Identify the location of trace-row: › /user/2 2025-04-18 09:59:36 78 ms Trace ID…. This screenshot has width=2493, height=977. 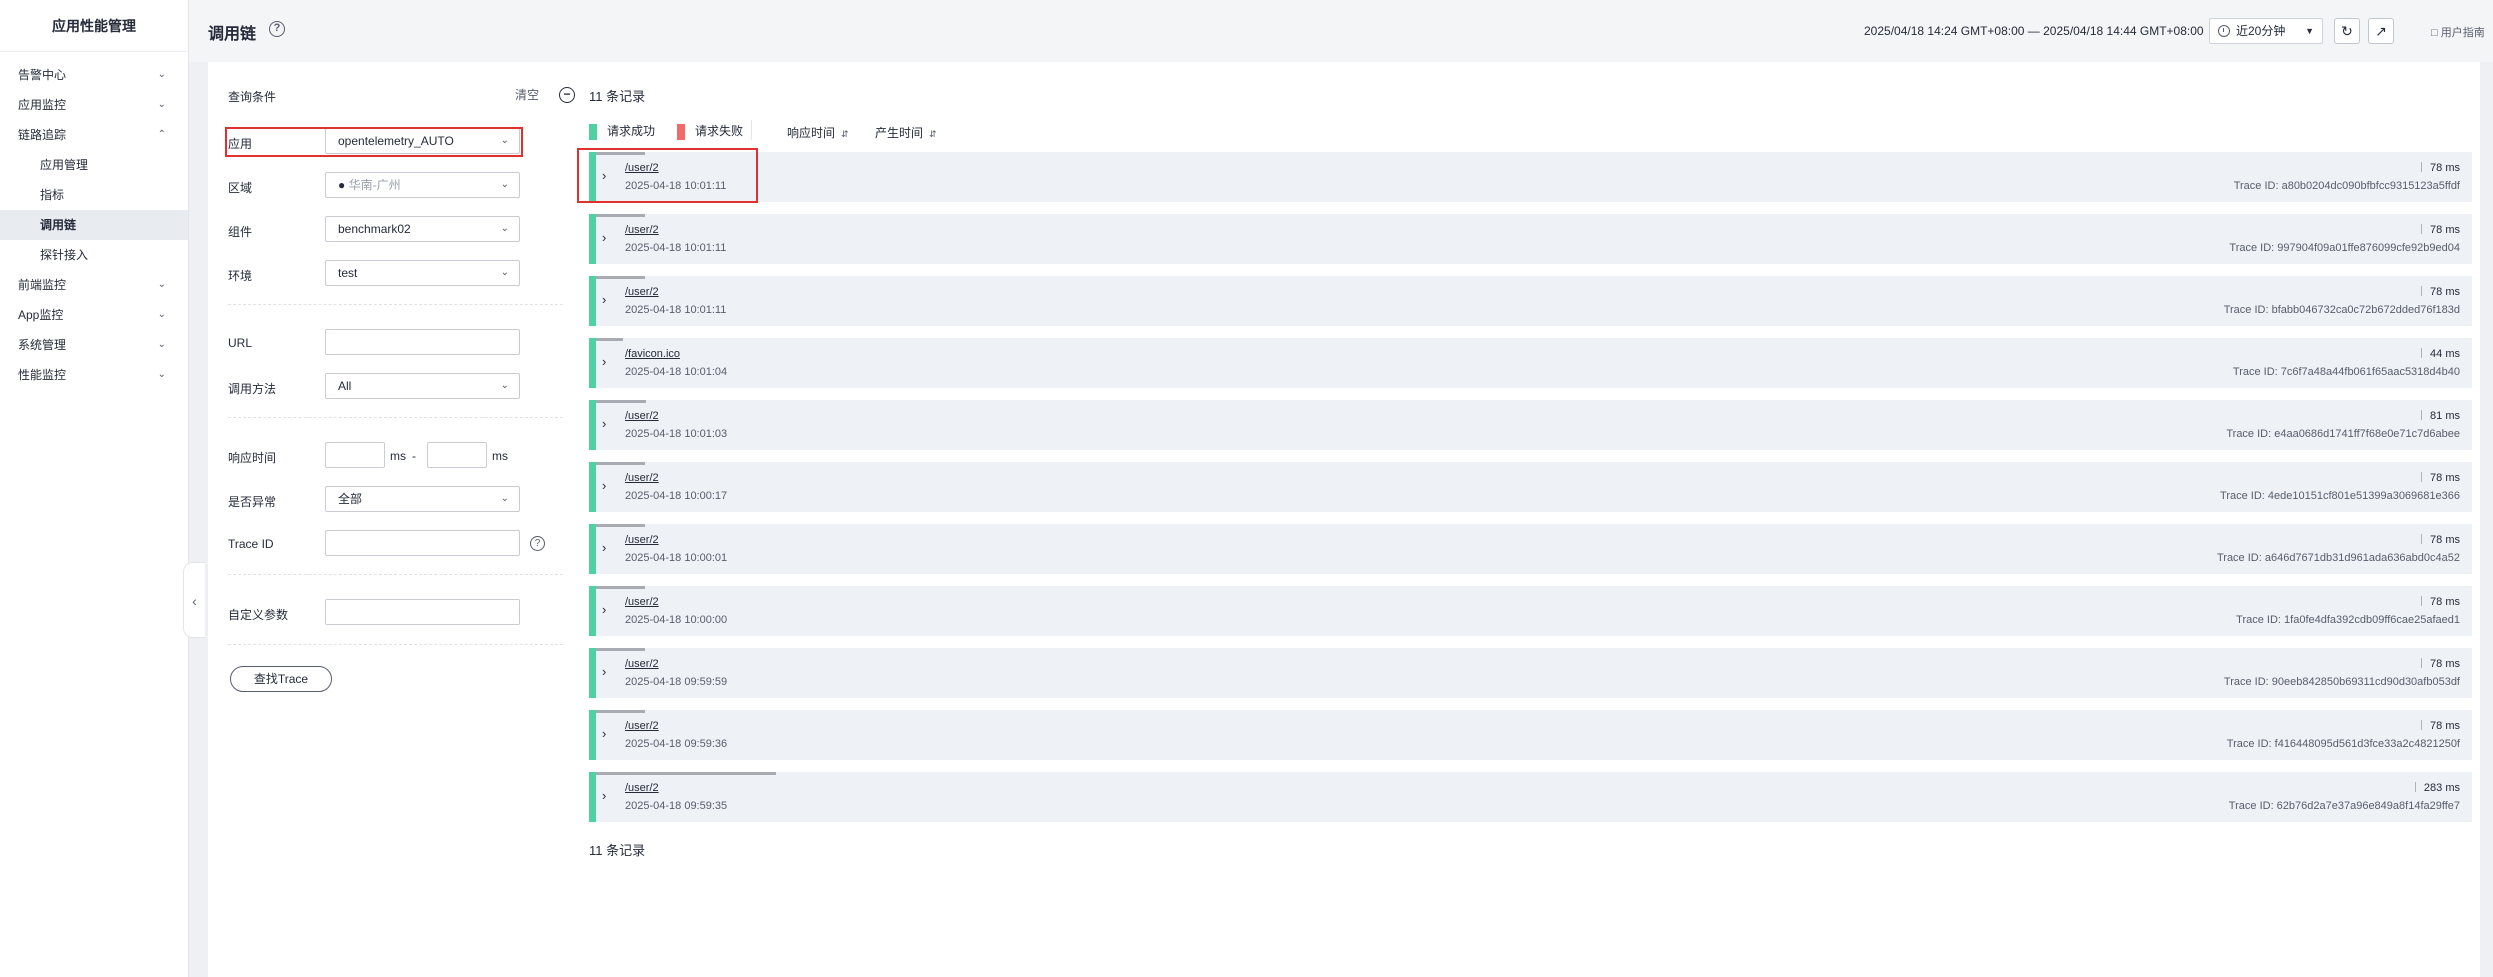
(1530, 735).